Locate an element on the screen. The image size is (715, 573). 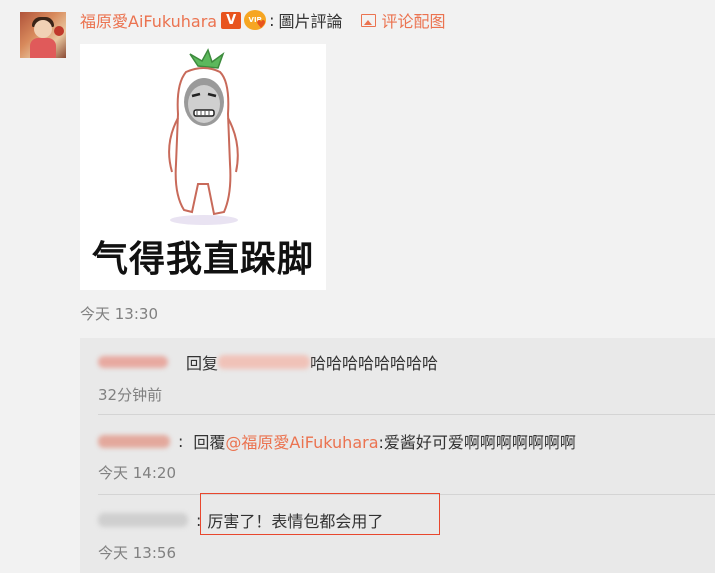
mention-link: @福原愛AiFukuhara is located at coordinates (301, 441).